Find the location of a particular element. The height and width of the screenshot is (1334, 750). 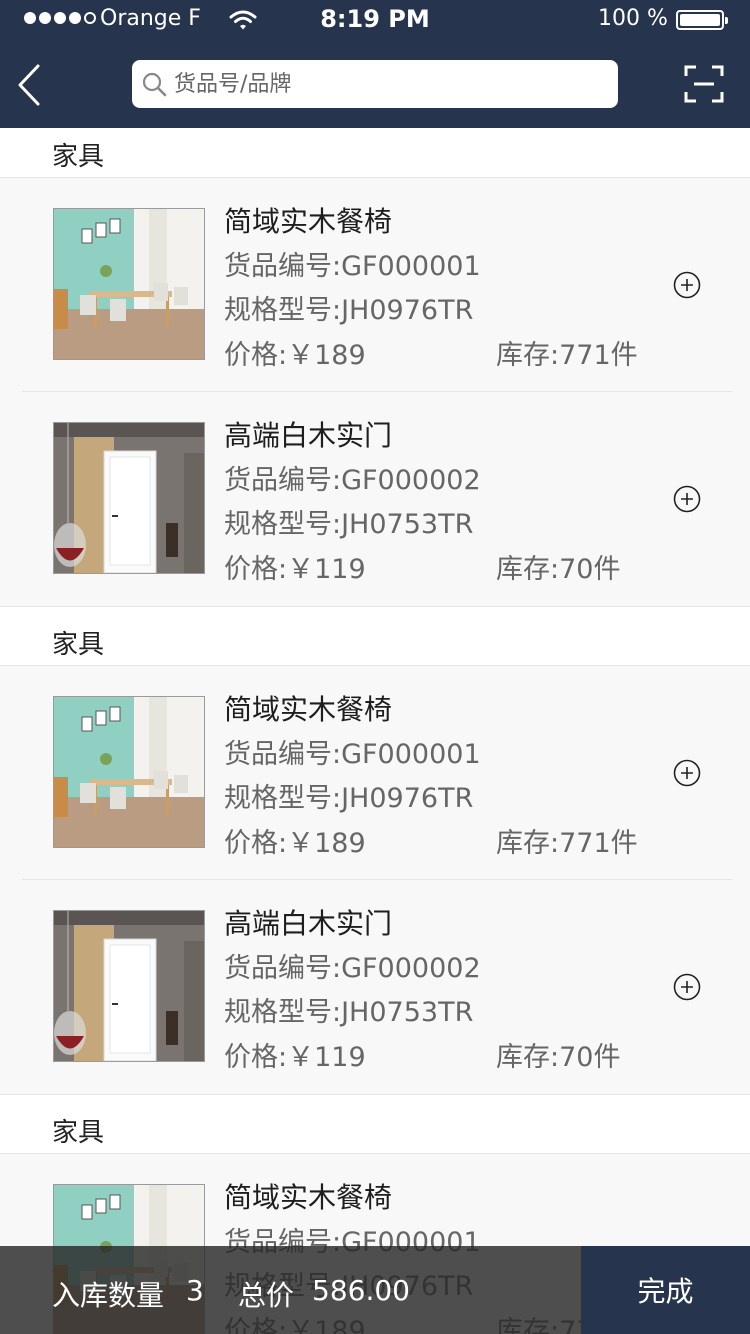

total-label: 总价 is located at coordinates (266, 1295).